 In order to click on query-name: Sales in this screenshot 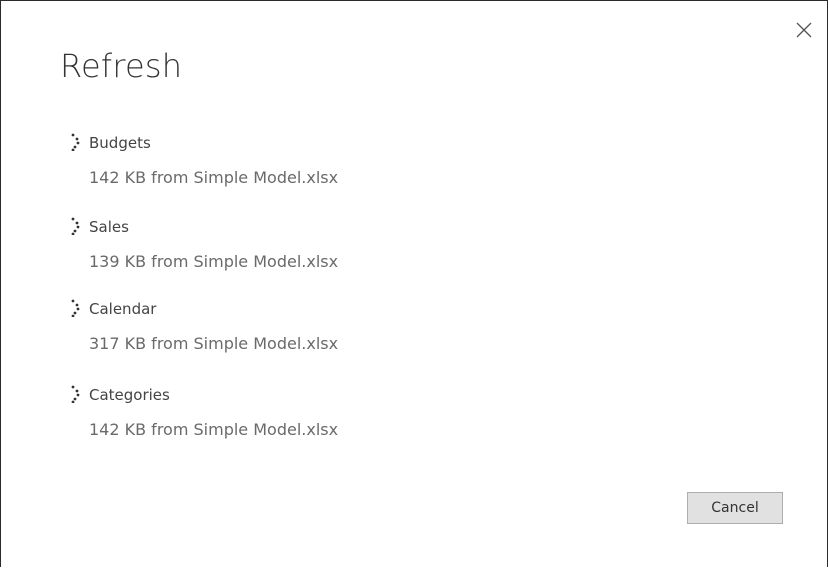, I will do `click(109, 227)`.